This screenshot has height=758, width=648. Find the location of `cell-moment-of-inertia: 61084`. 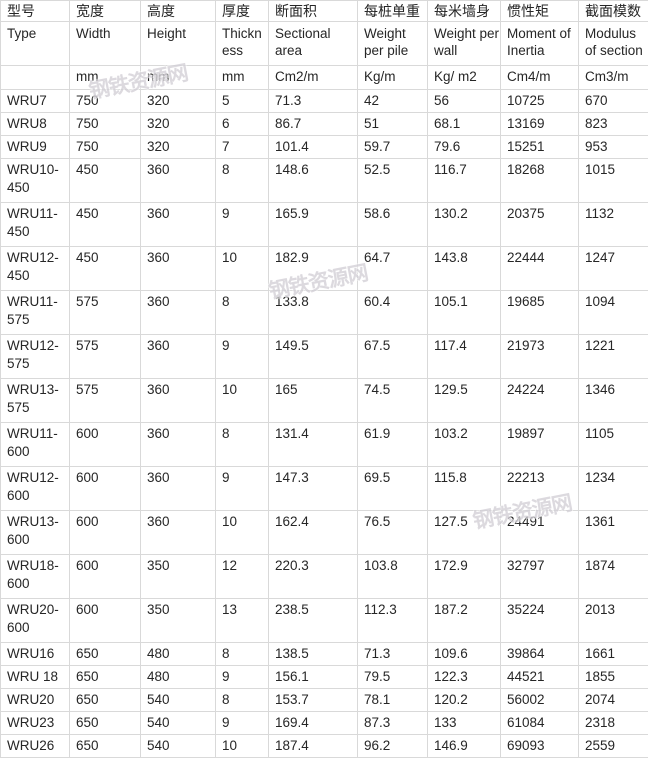

cell-moment-of-inertia: 61084 is located at coordinates (540, 723).